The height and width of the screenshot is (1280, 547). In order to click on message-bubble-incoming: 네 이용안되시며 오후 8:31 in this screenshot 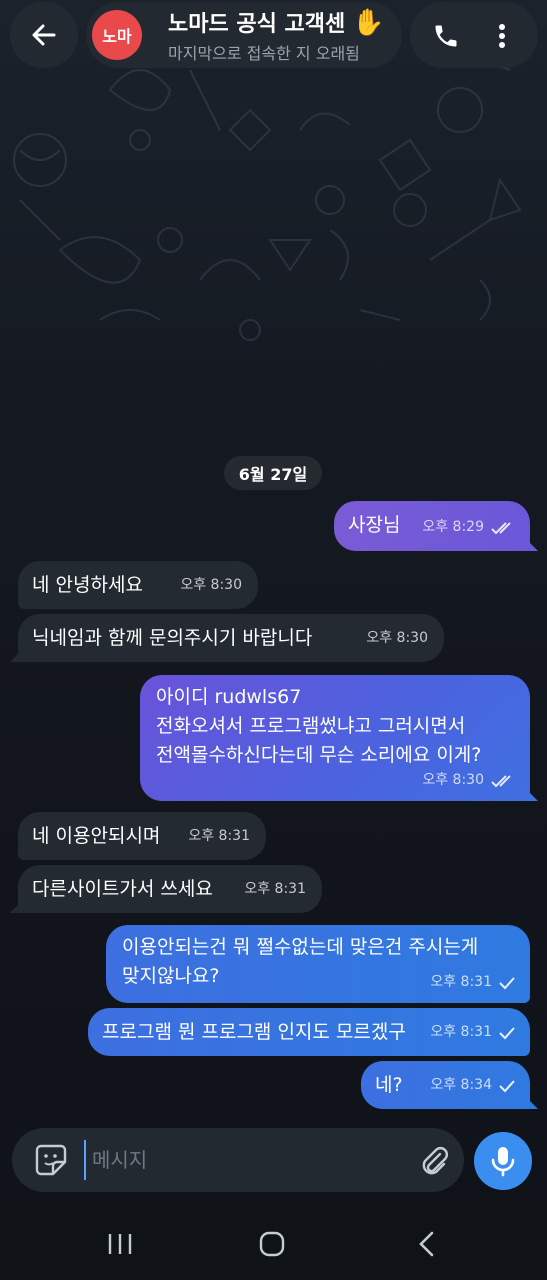, I will do `click(142, 836)`.